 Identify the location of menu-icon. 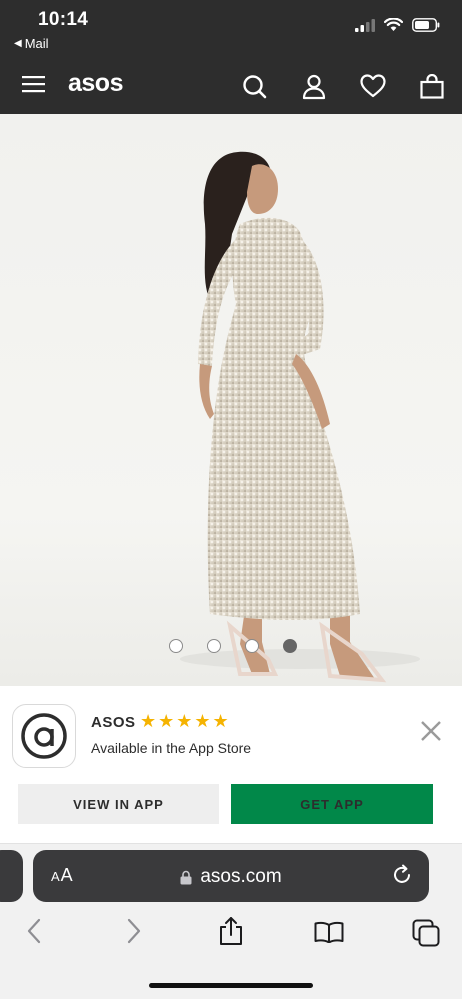
(33, 84).